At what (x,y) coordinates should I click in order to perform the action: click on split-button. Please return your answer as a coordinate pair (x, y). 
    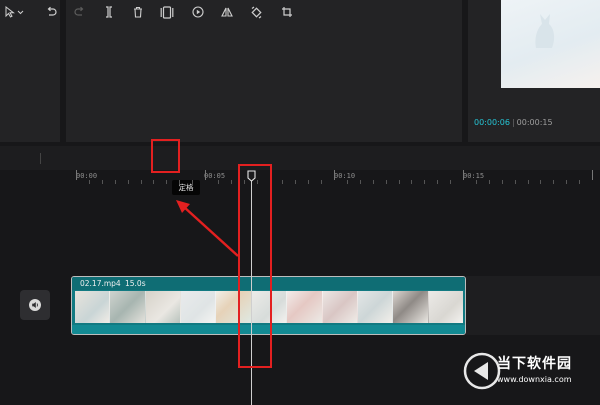
    Looking at the image, I should click on (109, 12).